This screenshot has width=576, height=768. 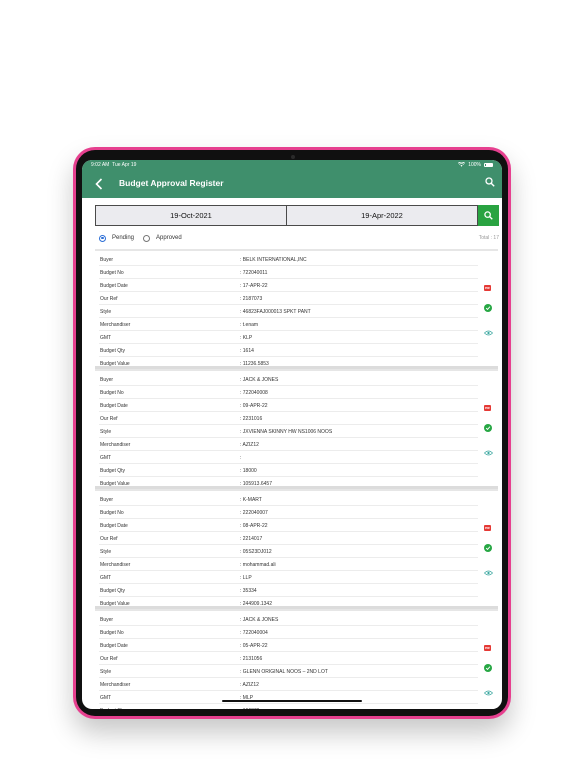 I want to click on approved-radio, so click(x=147, y=238).